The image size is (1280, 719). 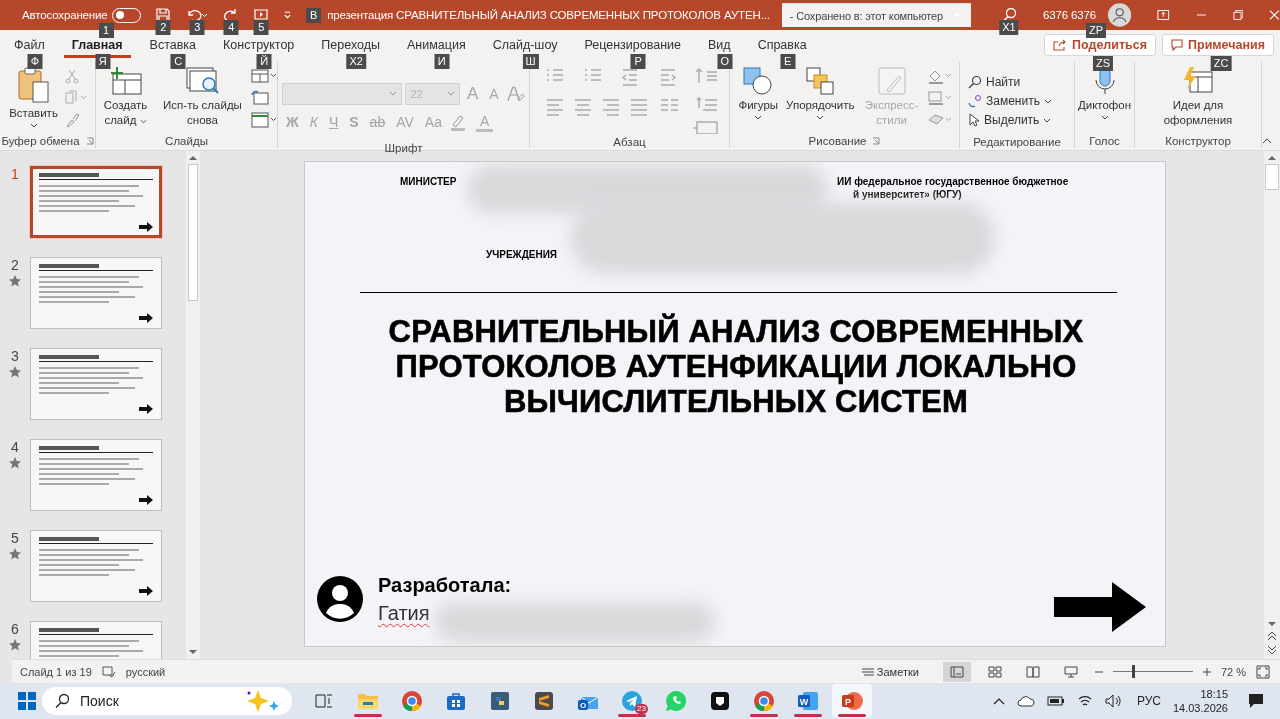 I want to click on comments-button: Примечания, so click(x=1218, y=45).